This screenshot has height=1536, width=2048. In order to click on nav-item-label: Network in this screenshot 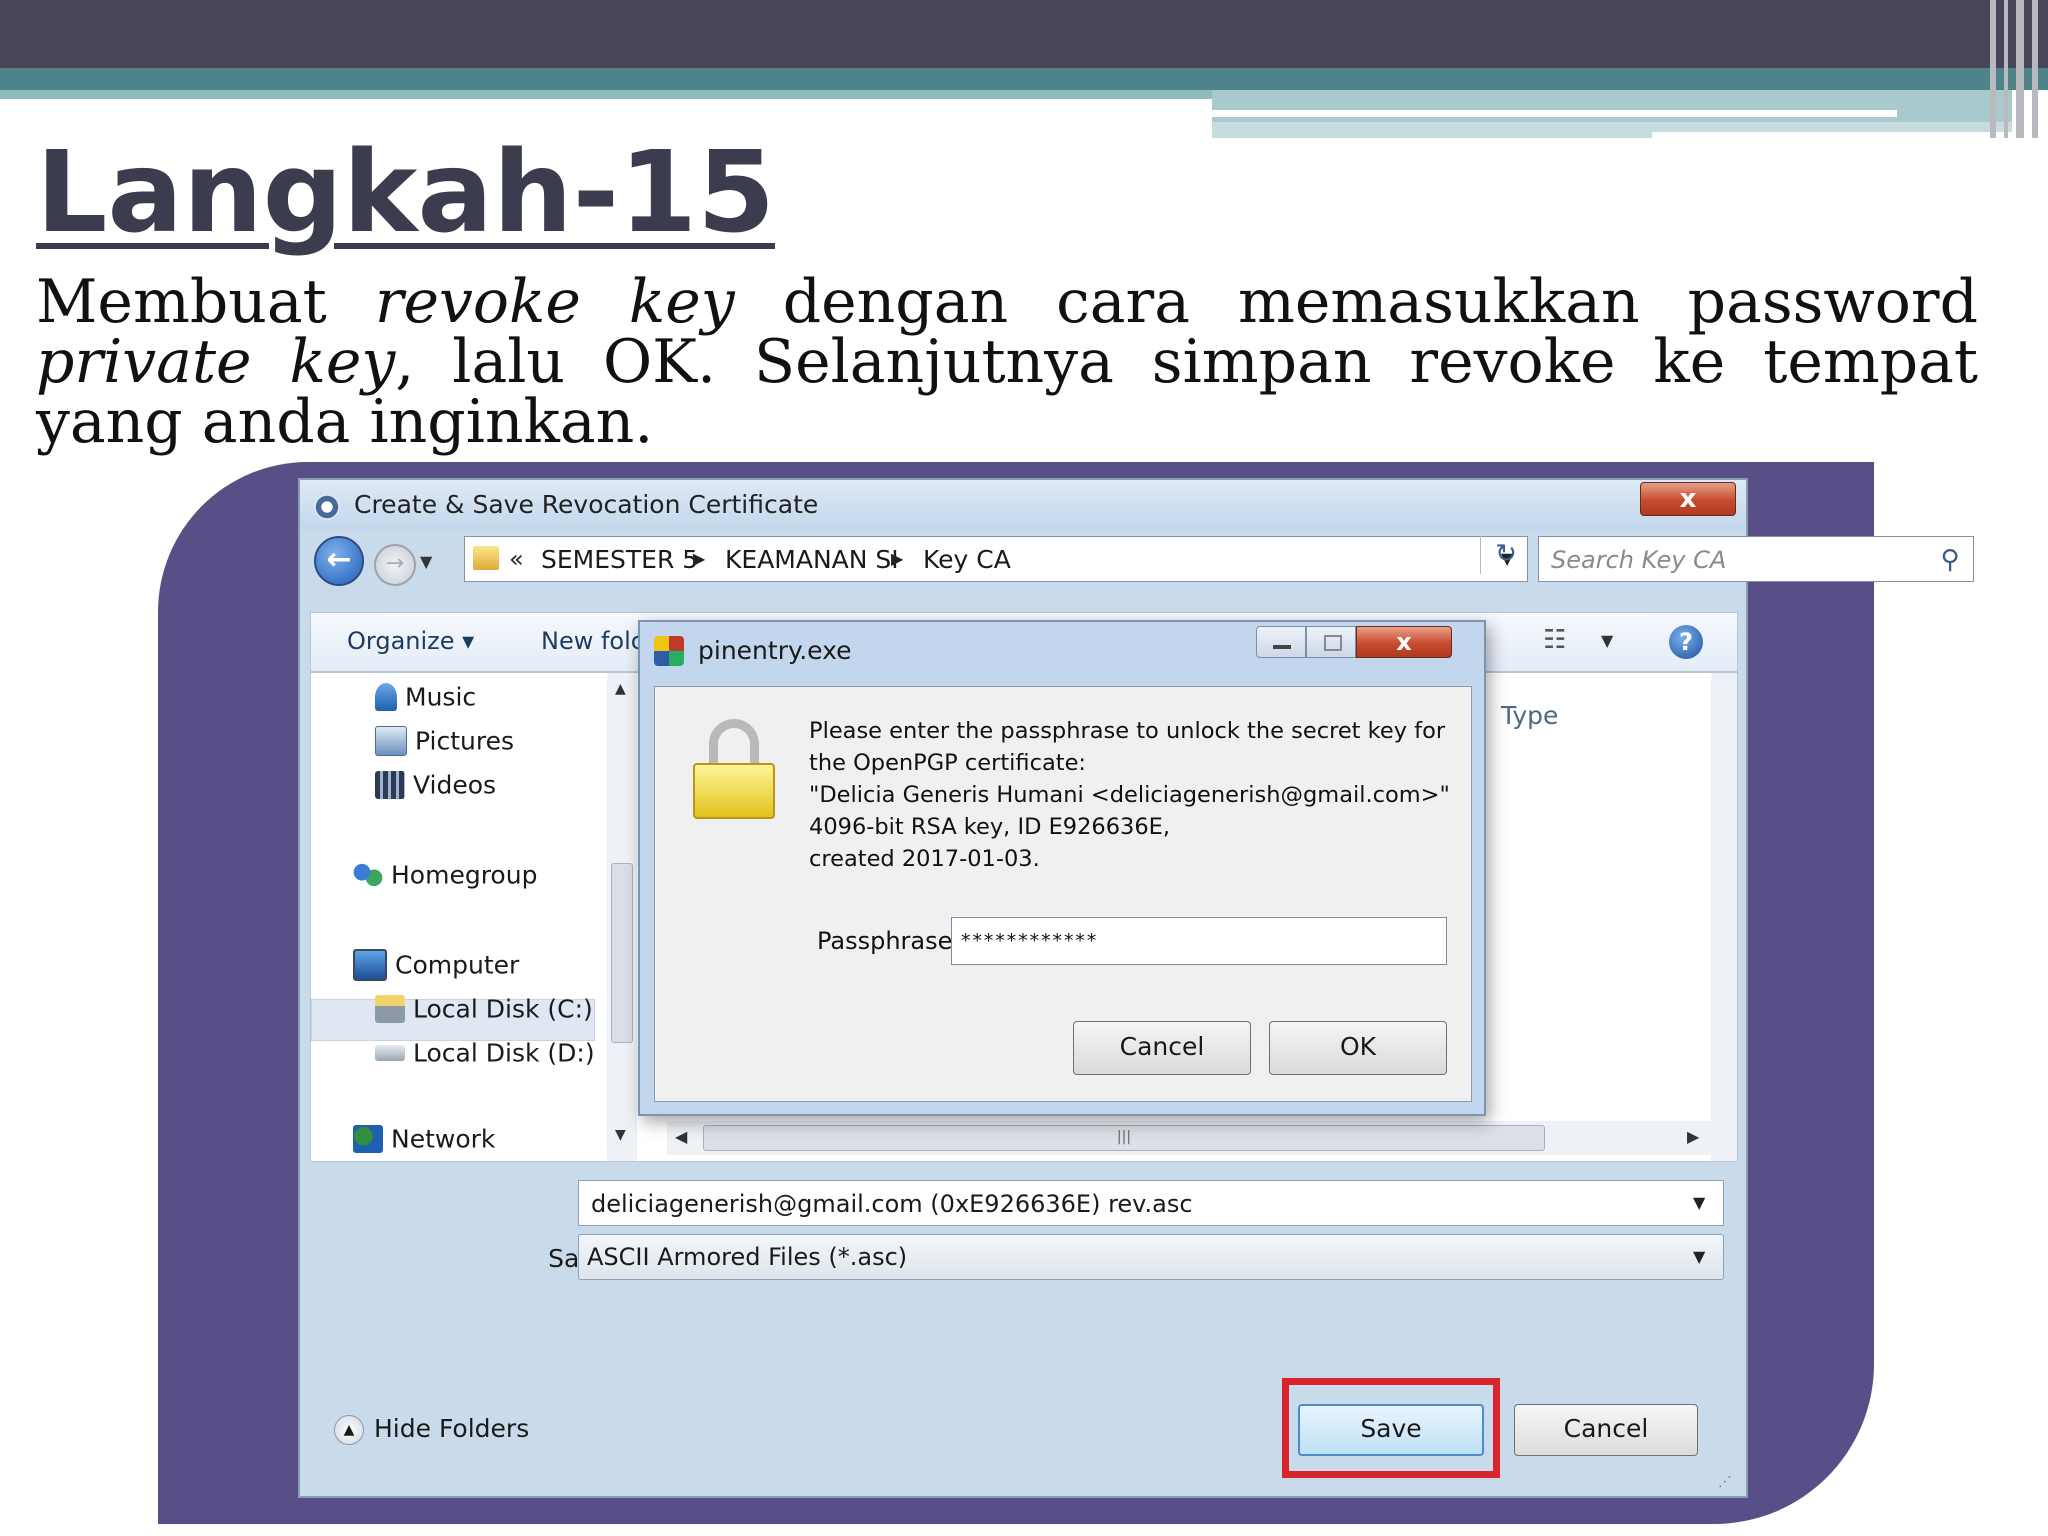, I will do `click(443, 1139)`.